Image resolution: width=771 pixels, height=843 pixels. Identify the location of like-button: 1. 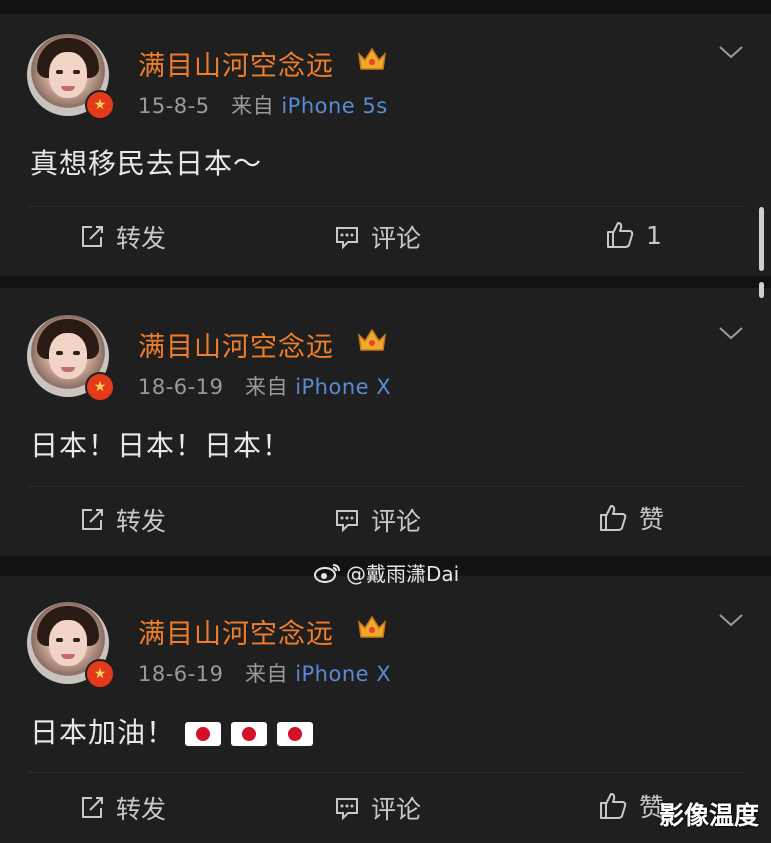
(633, 235).